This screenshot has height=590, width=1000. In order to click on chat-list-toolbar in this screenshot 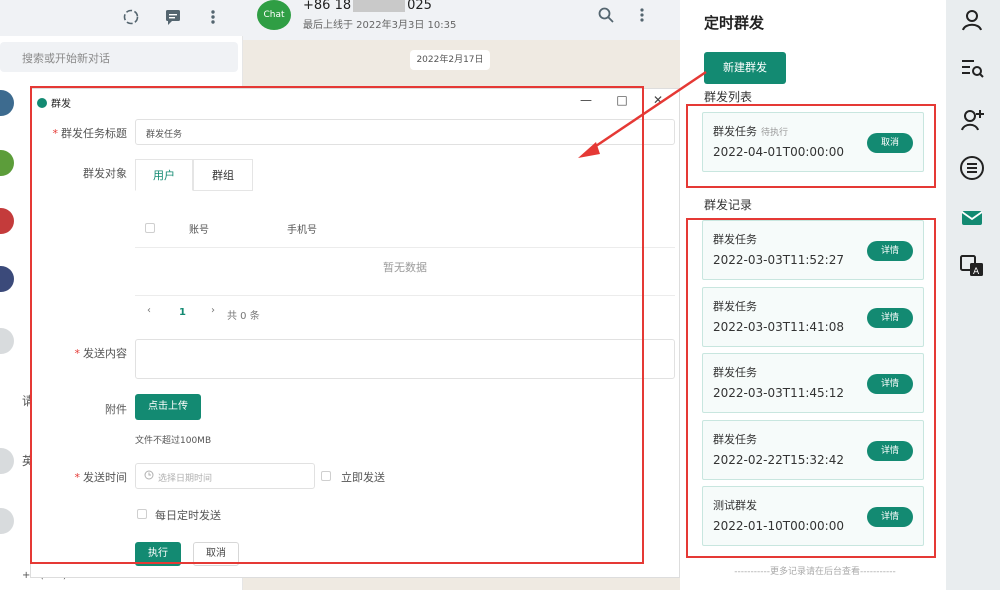, I will do `click(121, 18)`.